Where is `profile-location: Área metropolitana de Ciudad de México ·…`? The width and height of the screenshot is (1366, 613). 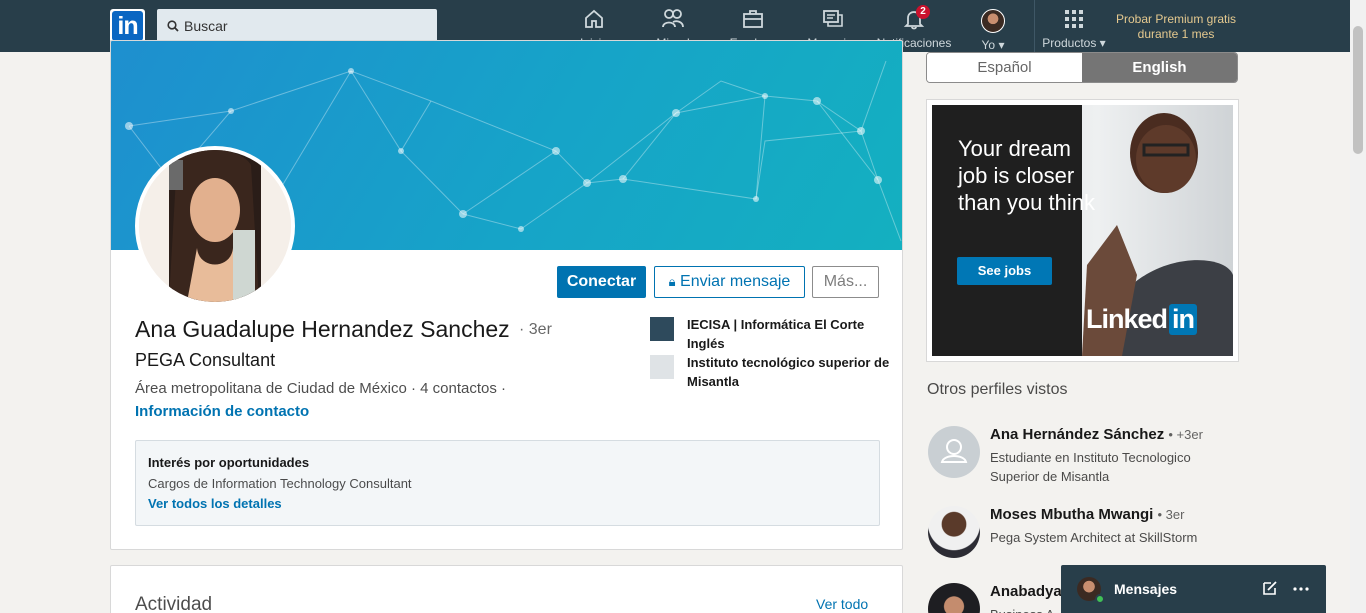 profile-location: Área metropolitana de Ciudad de México ·… is located at coordinates (321, 388).